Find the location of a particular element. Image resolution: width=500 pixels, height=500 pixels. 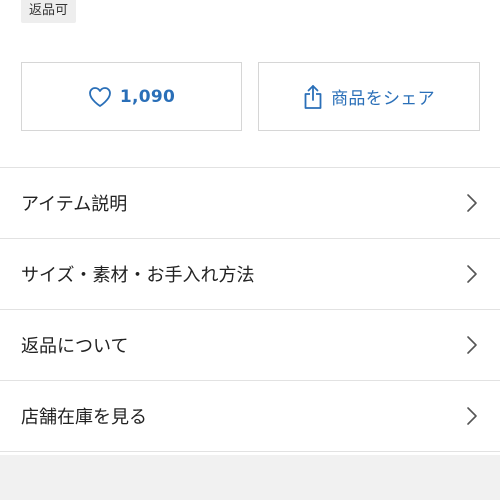

heart-icon is located at coordinates (100, 97).